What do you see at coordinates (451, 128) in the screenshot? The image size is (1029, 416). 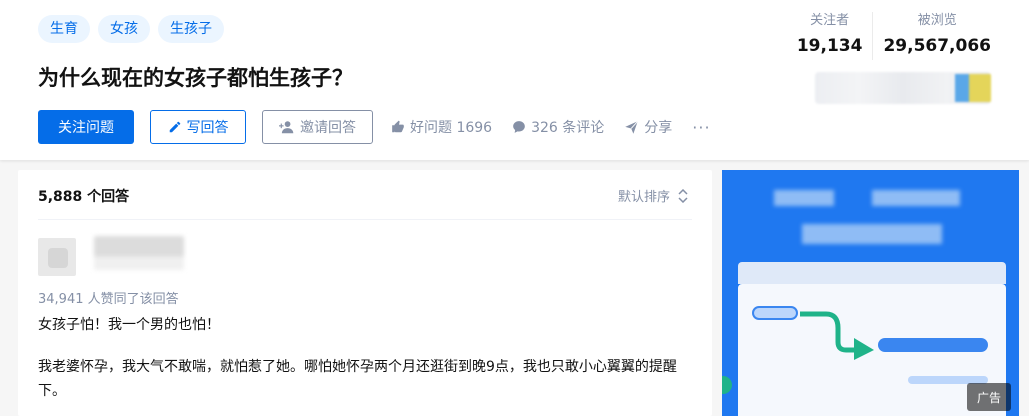 I see `good-question-label: 好问题 1696` at bounding box center [451, 128].